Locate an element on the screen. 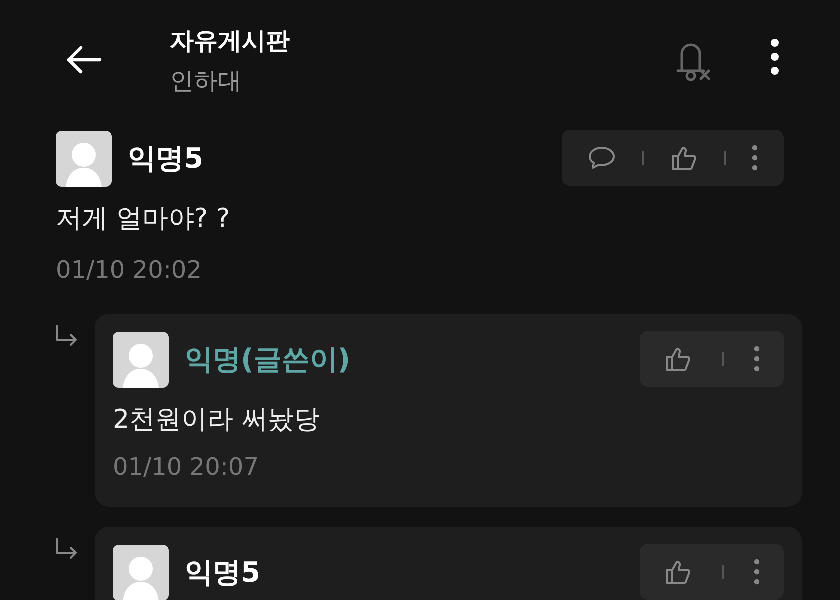 Image resolution: width=840 pixels, height=600 pixels. more-icon is located at coordinates (775, 57).